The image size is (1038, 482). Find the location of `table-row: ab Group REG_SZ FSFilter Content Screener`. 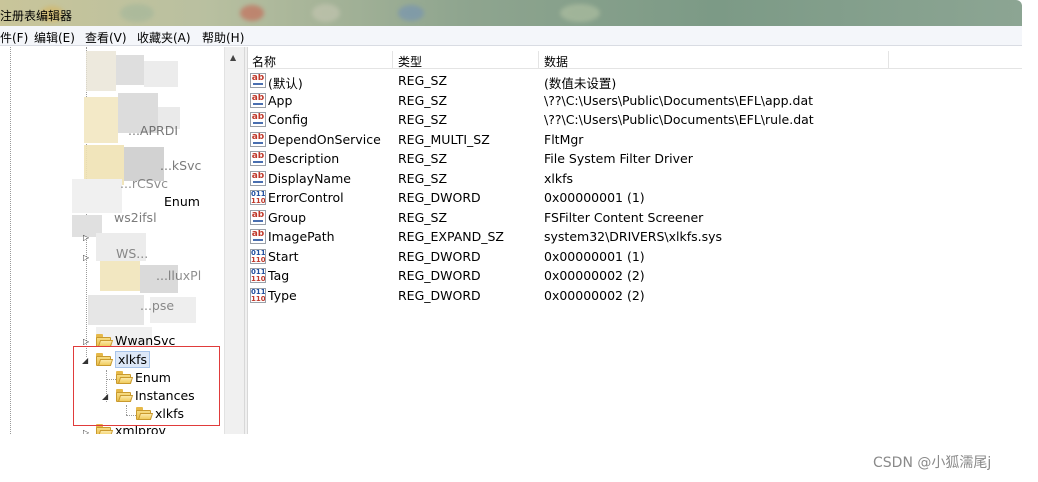

table-row: ab Group REG_SZ FSFilter Content Screener is located at coordinates (635, 218).